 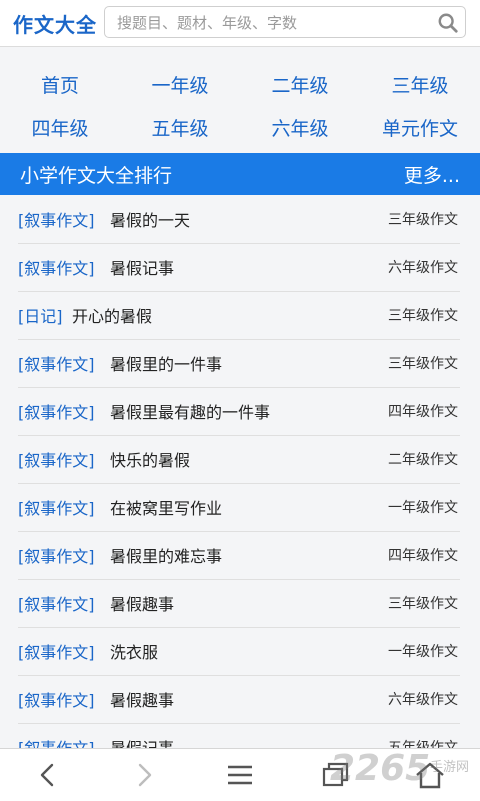 I want to click on header: 作文大全, so click(x=240, y=23).